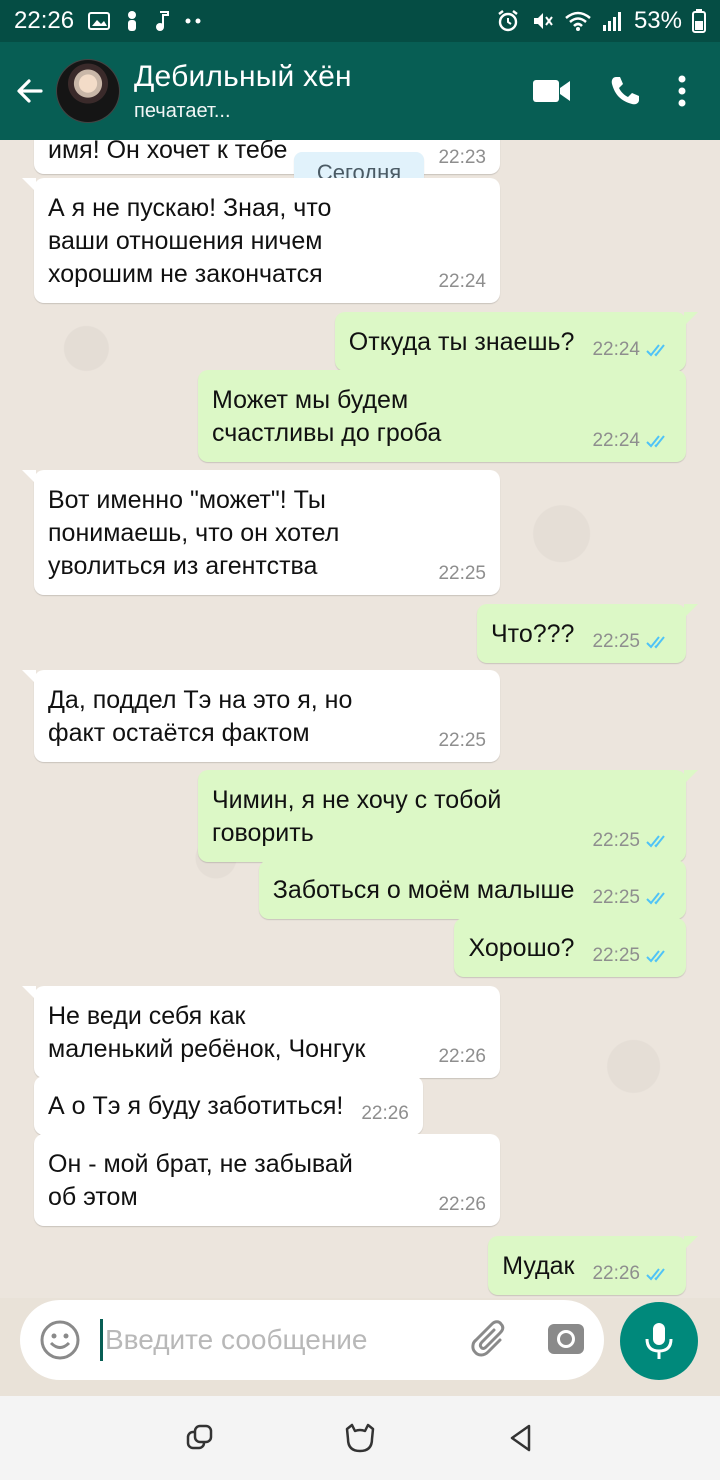 This screenshot has width=720, height=1480. What do you see at coordinates (521, 948) in the screenshot?
I see `message-text: Хорошо?` at bounding box center [521, 948].